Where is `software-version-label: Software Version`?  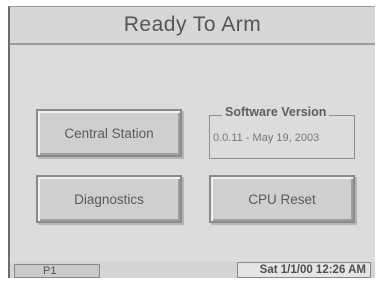 software-version-label: Software Version is located at coordinates (276, 112).